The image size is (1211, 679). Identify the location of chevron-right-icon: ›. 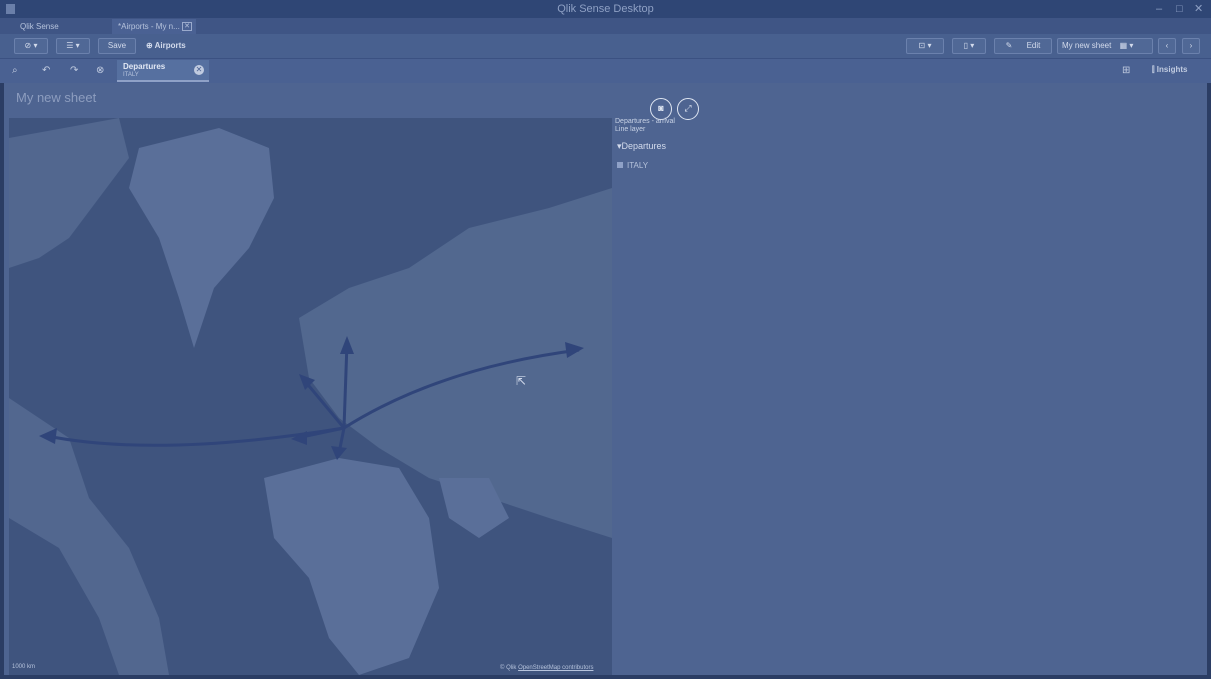
(1191, 45).